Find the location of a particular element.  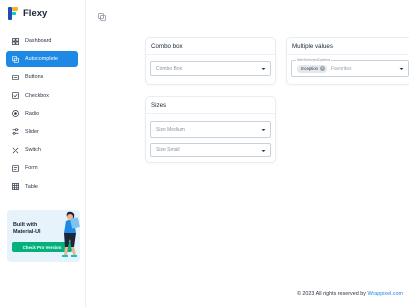

grid-icon is located at coordinates (15, 41).